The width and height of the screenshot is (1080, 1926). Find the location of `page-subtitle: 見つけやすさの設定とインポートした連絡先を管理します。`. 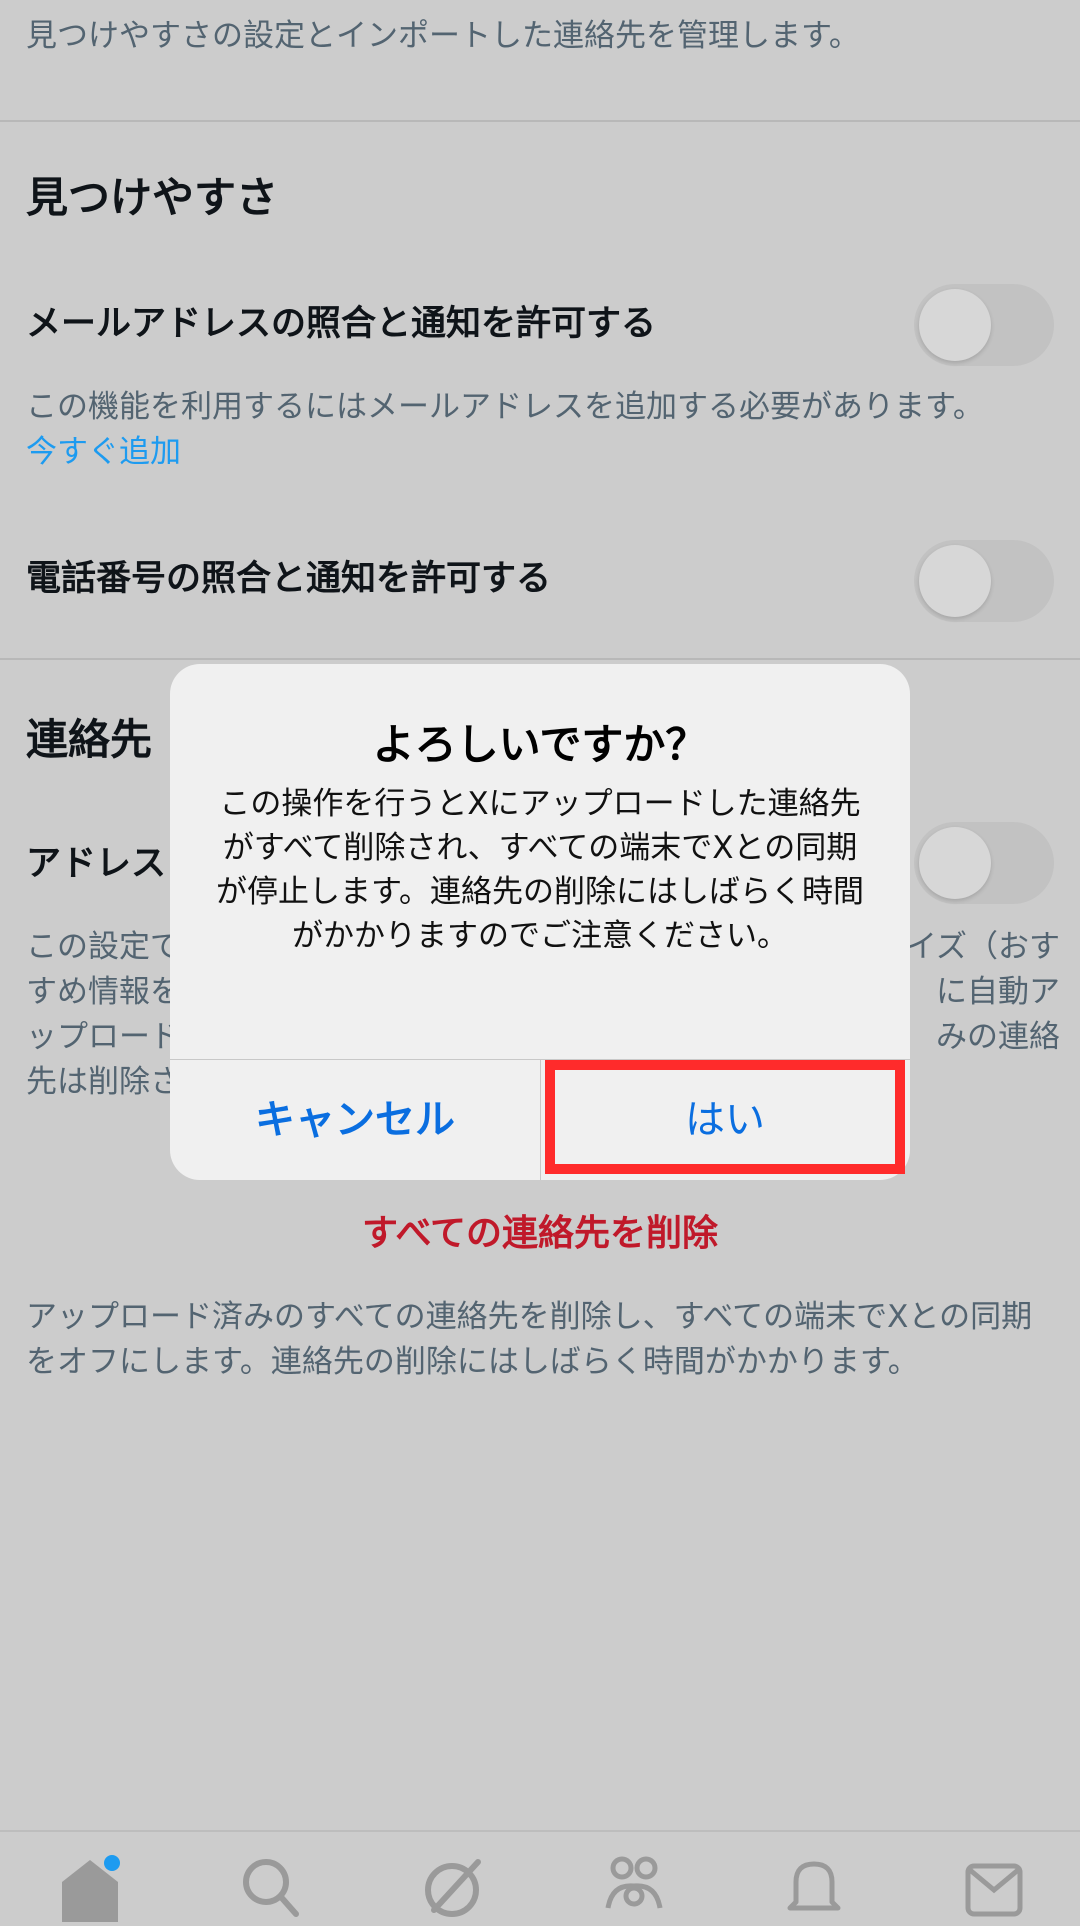

page-subtitle: 見つけやすさの設定とインポートした連絡先を管理します。 is located at coordinates (443, 36).